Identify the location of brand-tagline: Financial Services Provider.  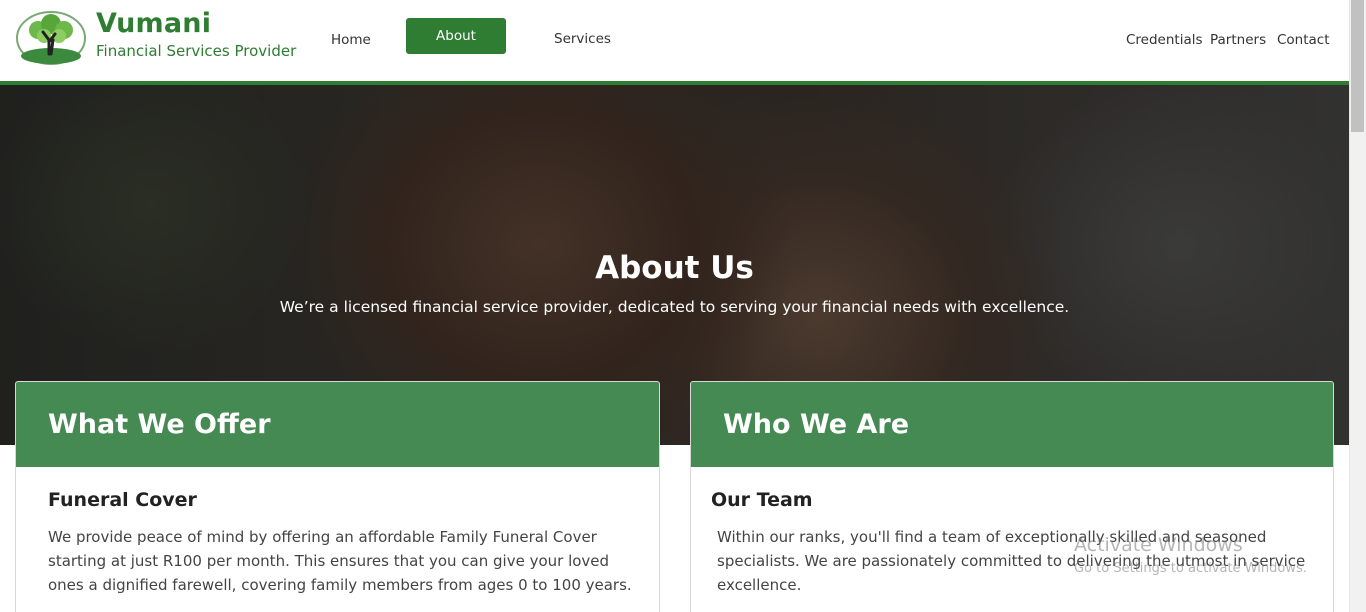
(196, 51).